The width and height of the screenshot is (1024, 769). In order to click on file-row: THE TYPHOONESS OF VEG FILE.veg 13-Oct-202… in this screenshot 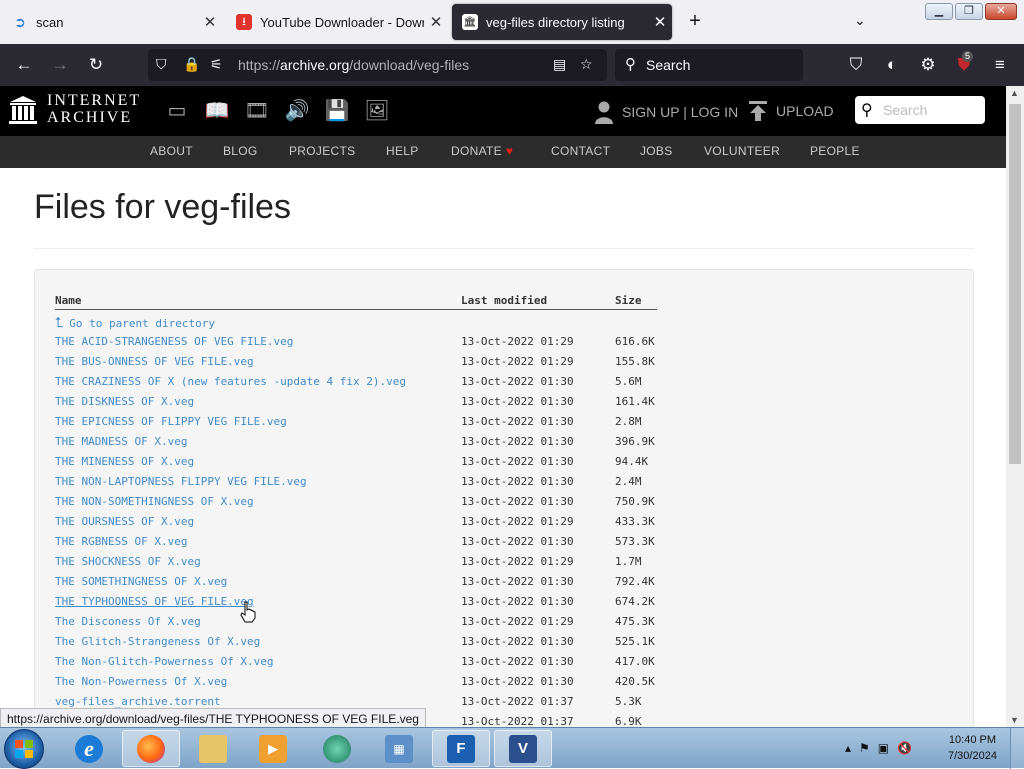, I will do `click(365, 605)`.